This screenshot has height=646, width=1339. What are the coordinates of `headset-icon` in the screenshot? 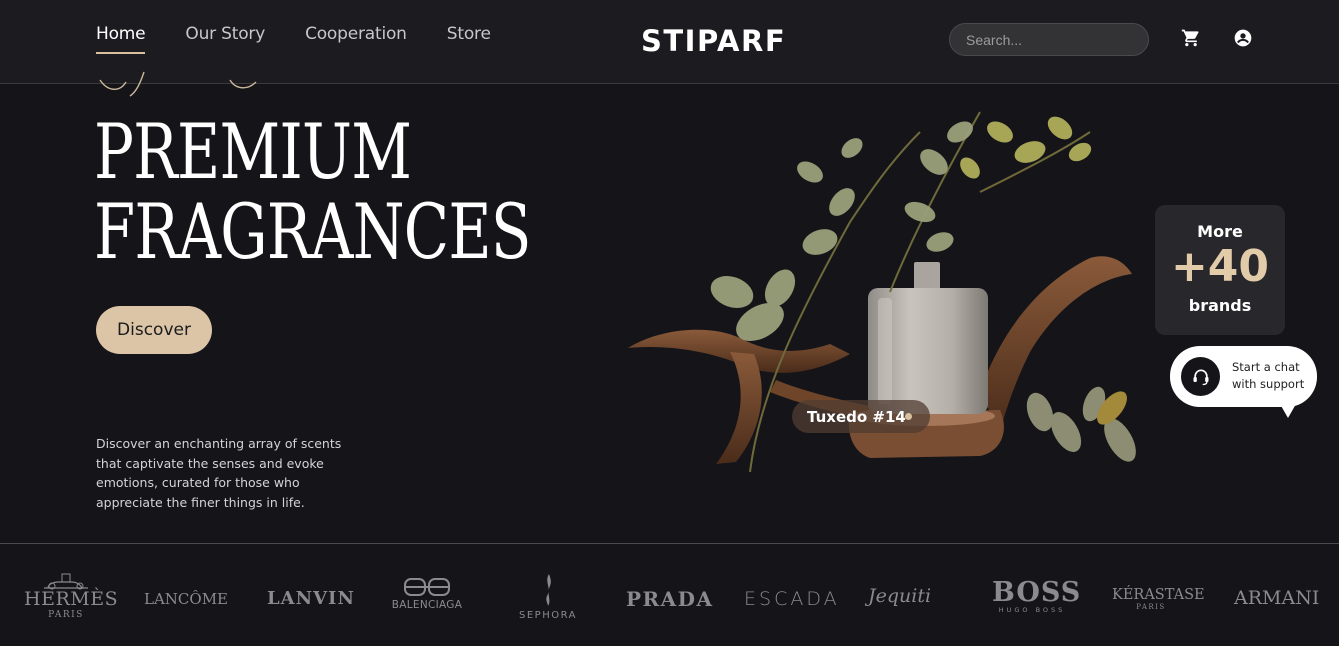 It's located at (1200, 376).